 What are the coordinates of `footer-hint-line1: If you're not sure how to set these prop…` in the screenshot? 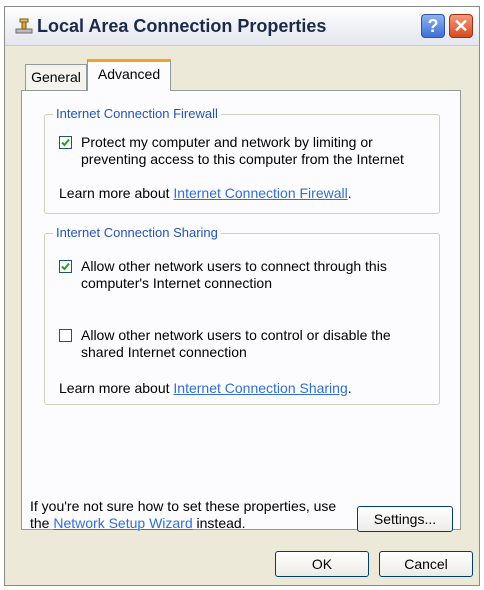 It's located at (183, 506).